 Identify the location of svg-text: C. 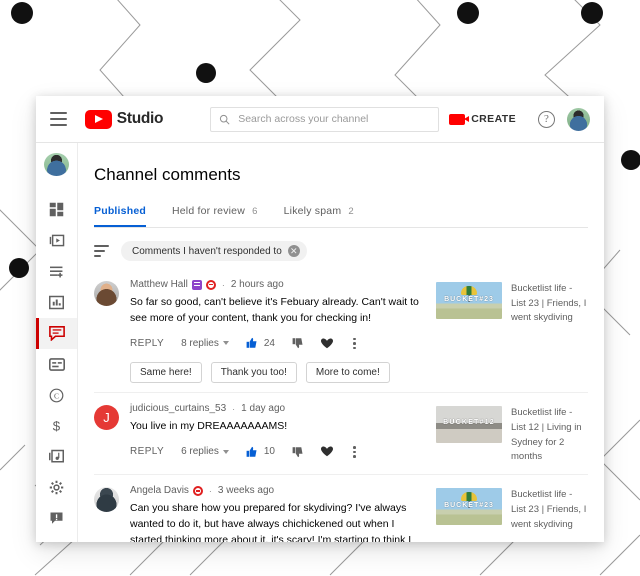
(56, 395).